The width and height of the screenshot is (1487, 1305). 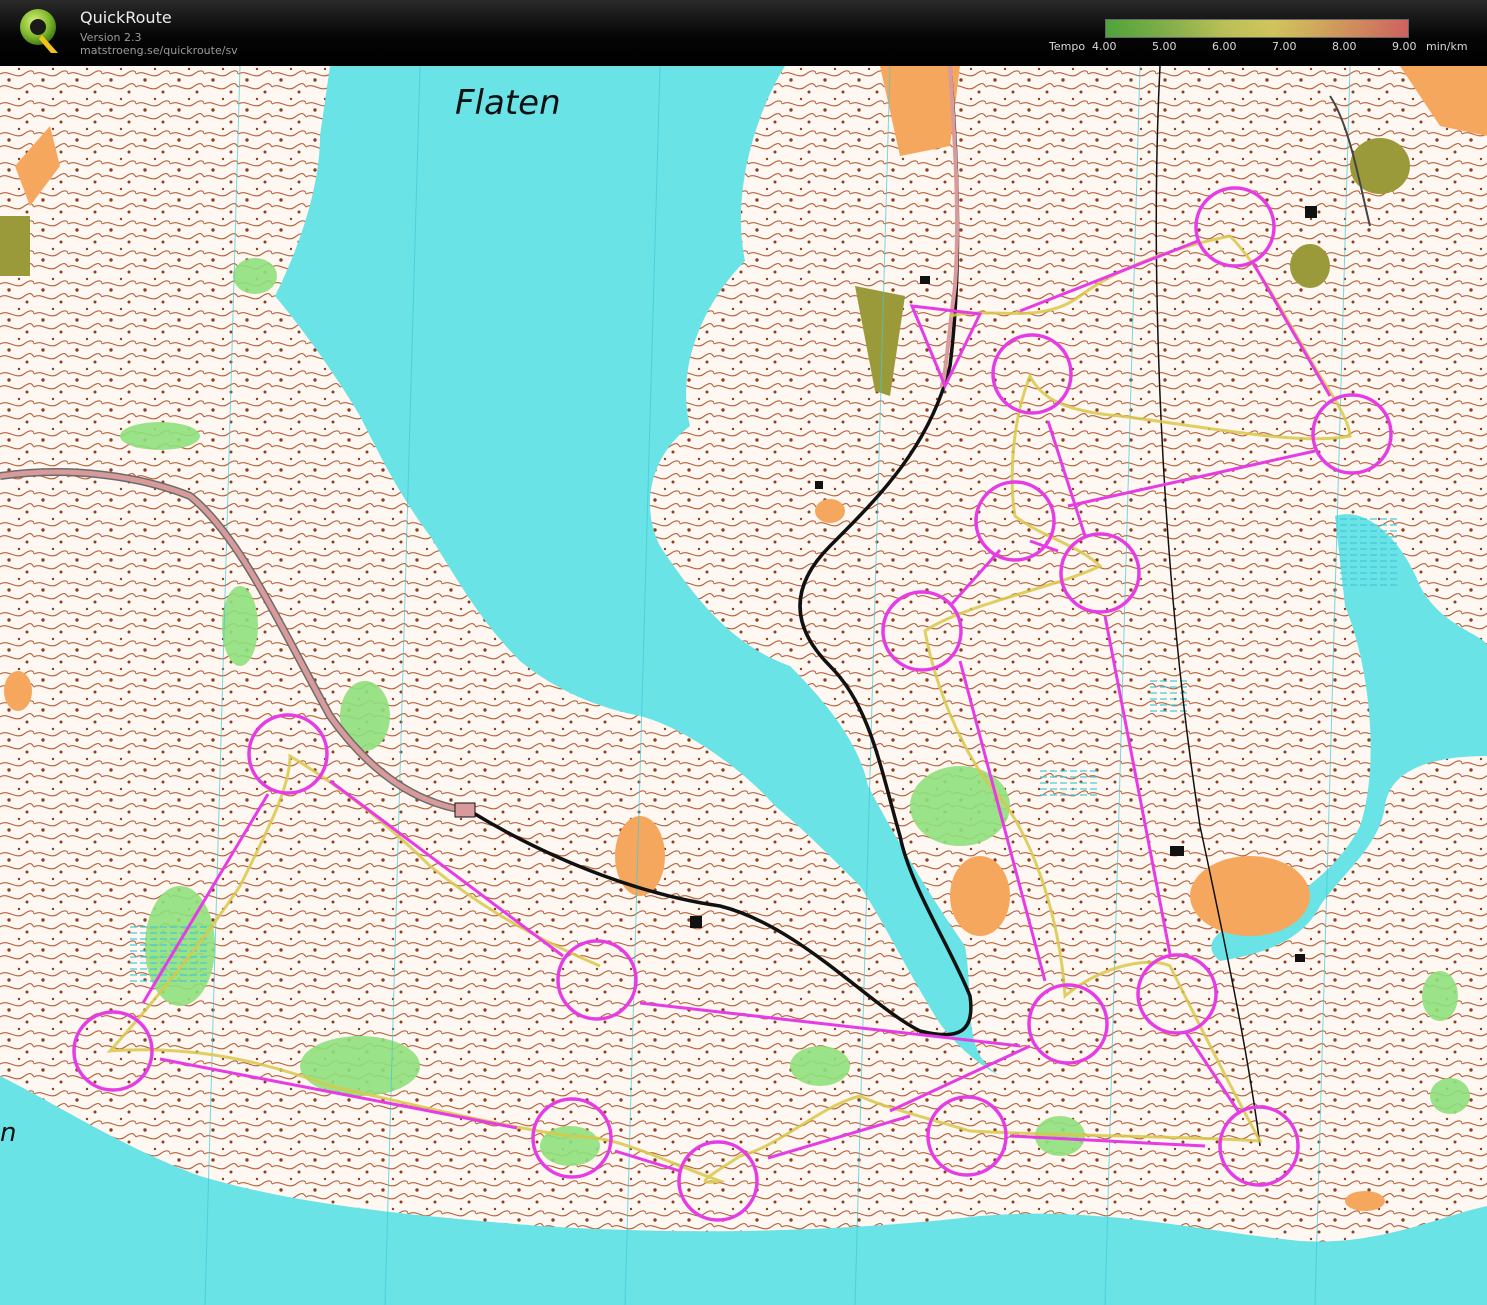 I want to click on tempo-tick-3: 6.00, so click(x=1224, y=46).